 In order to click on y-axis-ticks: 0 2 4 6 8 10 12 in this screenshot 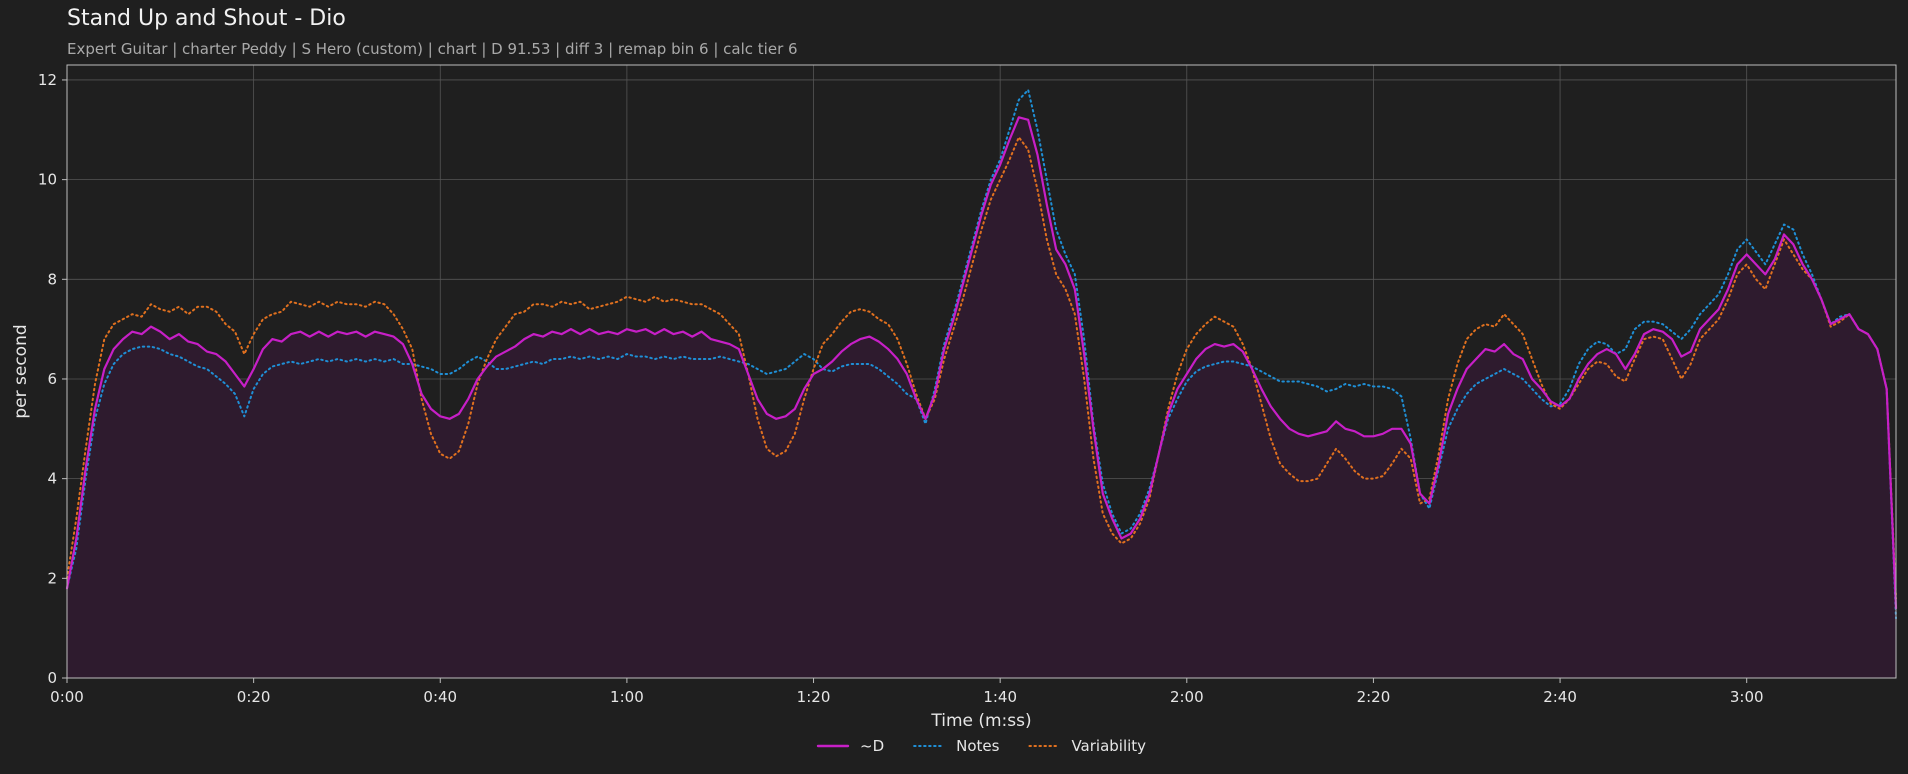, I will do `click(52, 379)`.